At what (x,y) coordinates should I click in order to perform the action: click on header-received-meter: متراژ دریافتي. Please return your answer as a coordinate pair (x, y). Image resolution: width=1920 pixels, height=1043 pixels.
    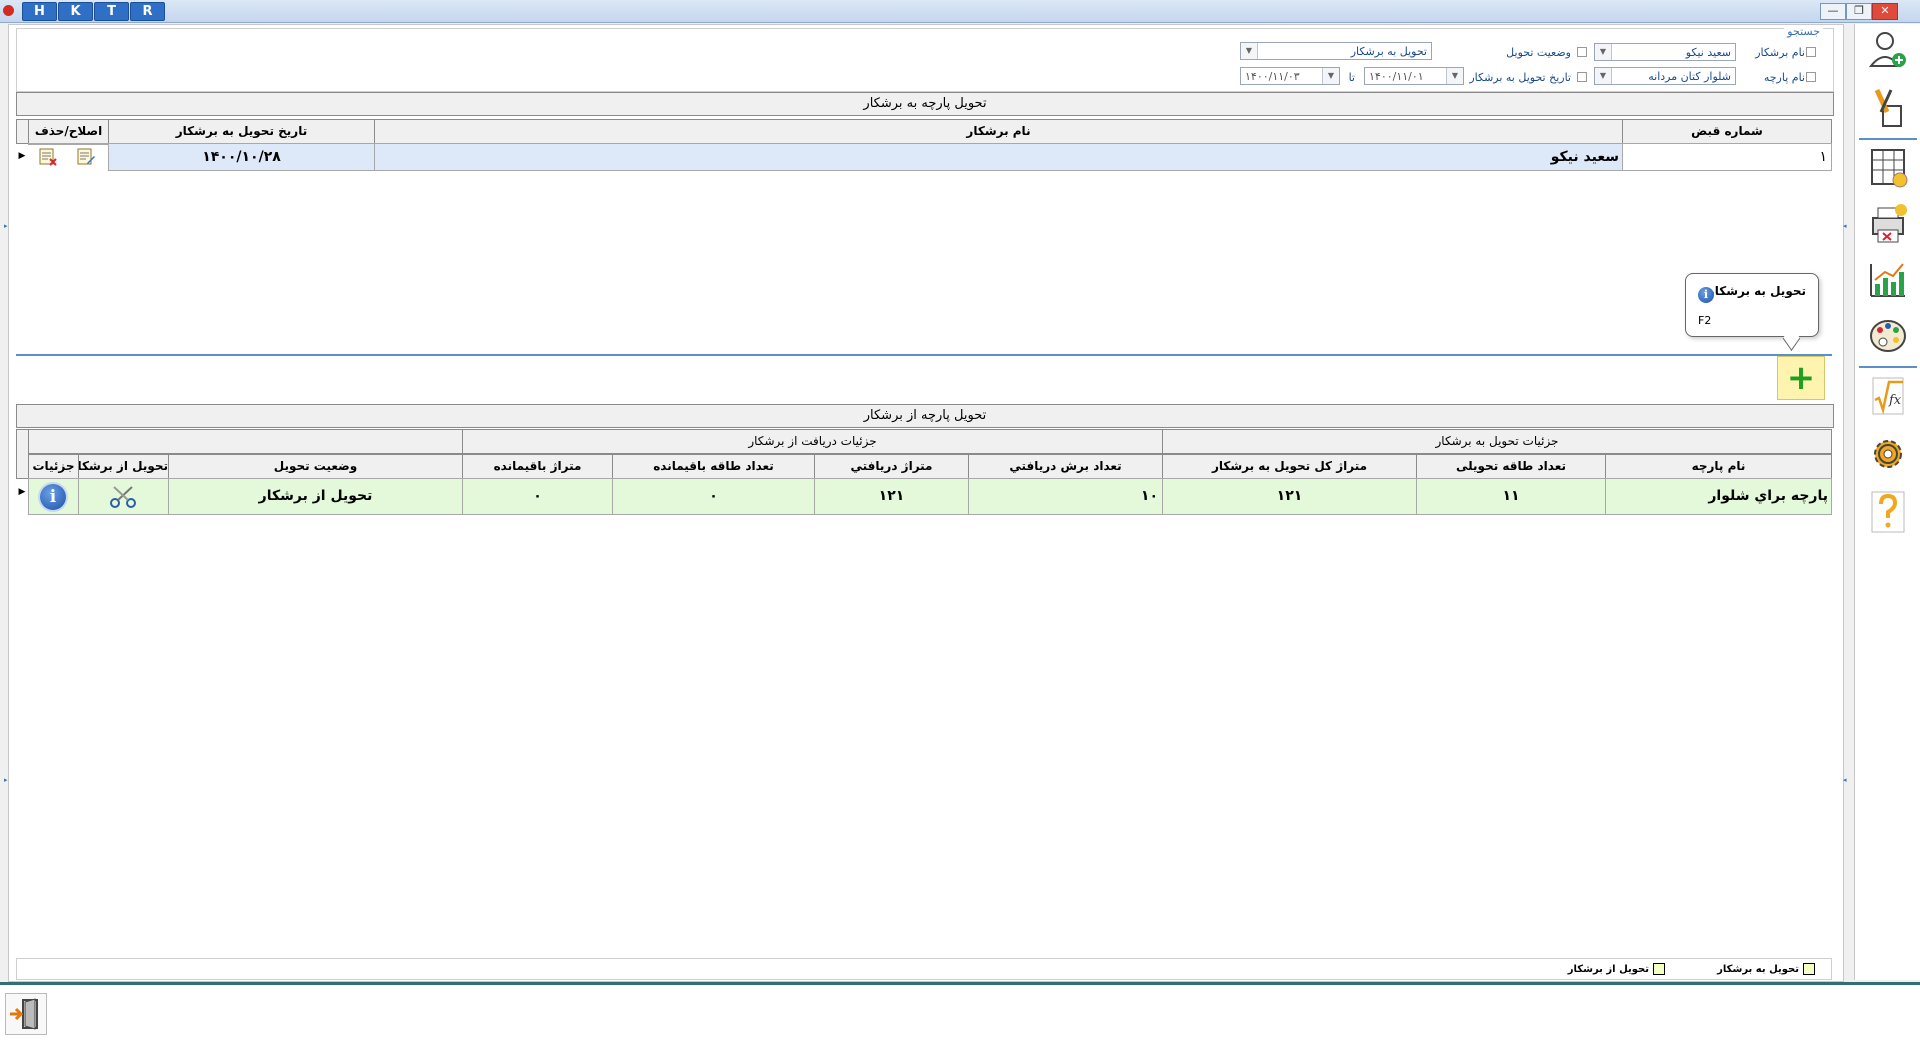
    Looking at the image, I should click on (891, 466).